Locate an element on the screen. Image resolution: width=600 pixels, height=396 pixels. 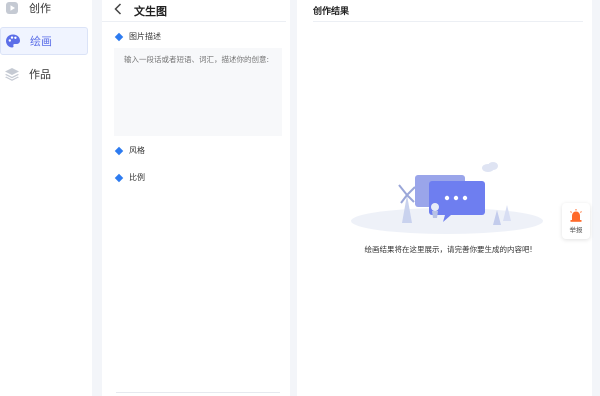
nav-item-works: 作品 is located at coordinates (44, 74).